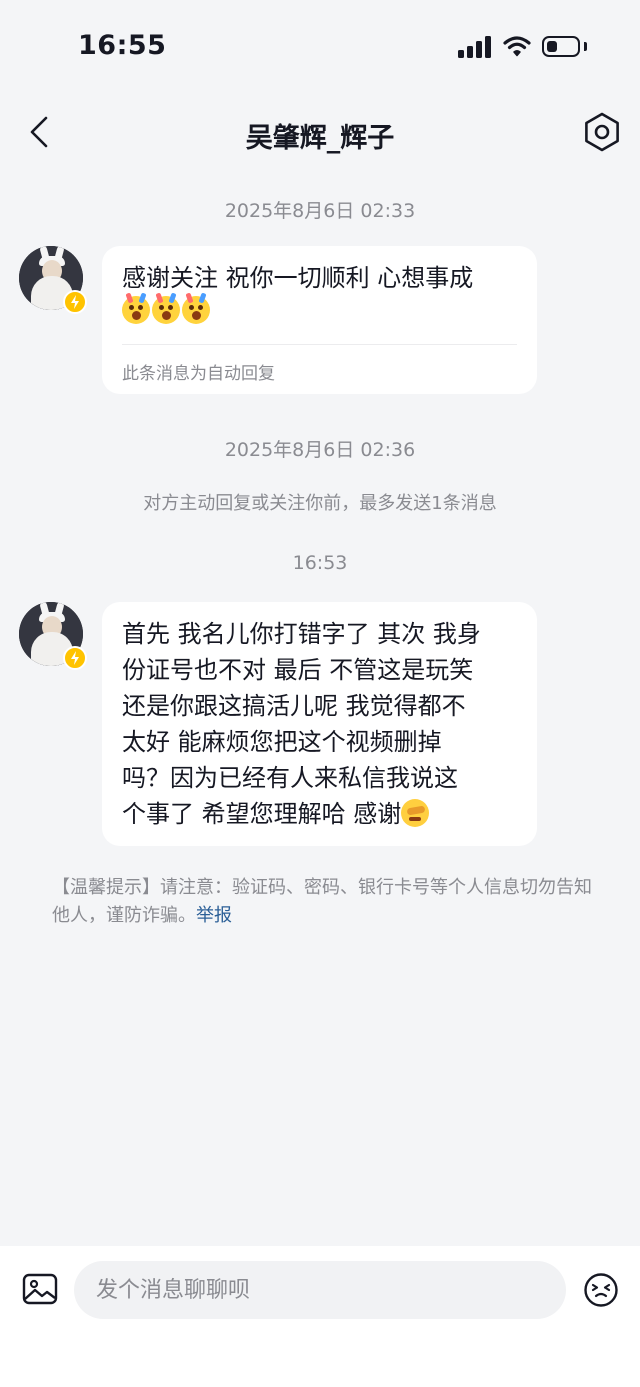 Image resolution: width=640 pixels, height=1387 pixels. What do you see at coordinates (320, 138) in the screenshot?
I see `page-title: 吴肇辉_辉子` at bounding box center [320, 138].